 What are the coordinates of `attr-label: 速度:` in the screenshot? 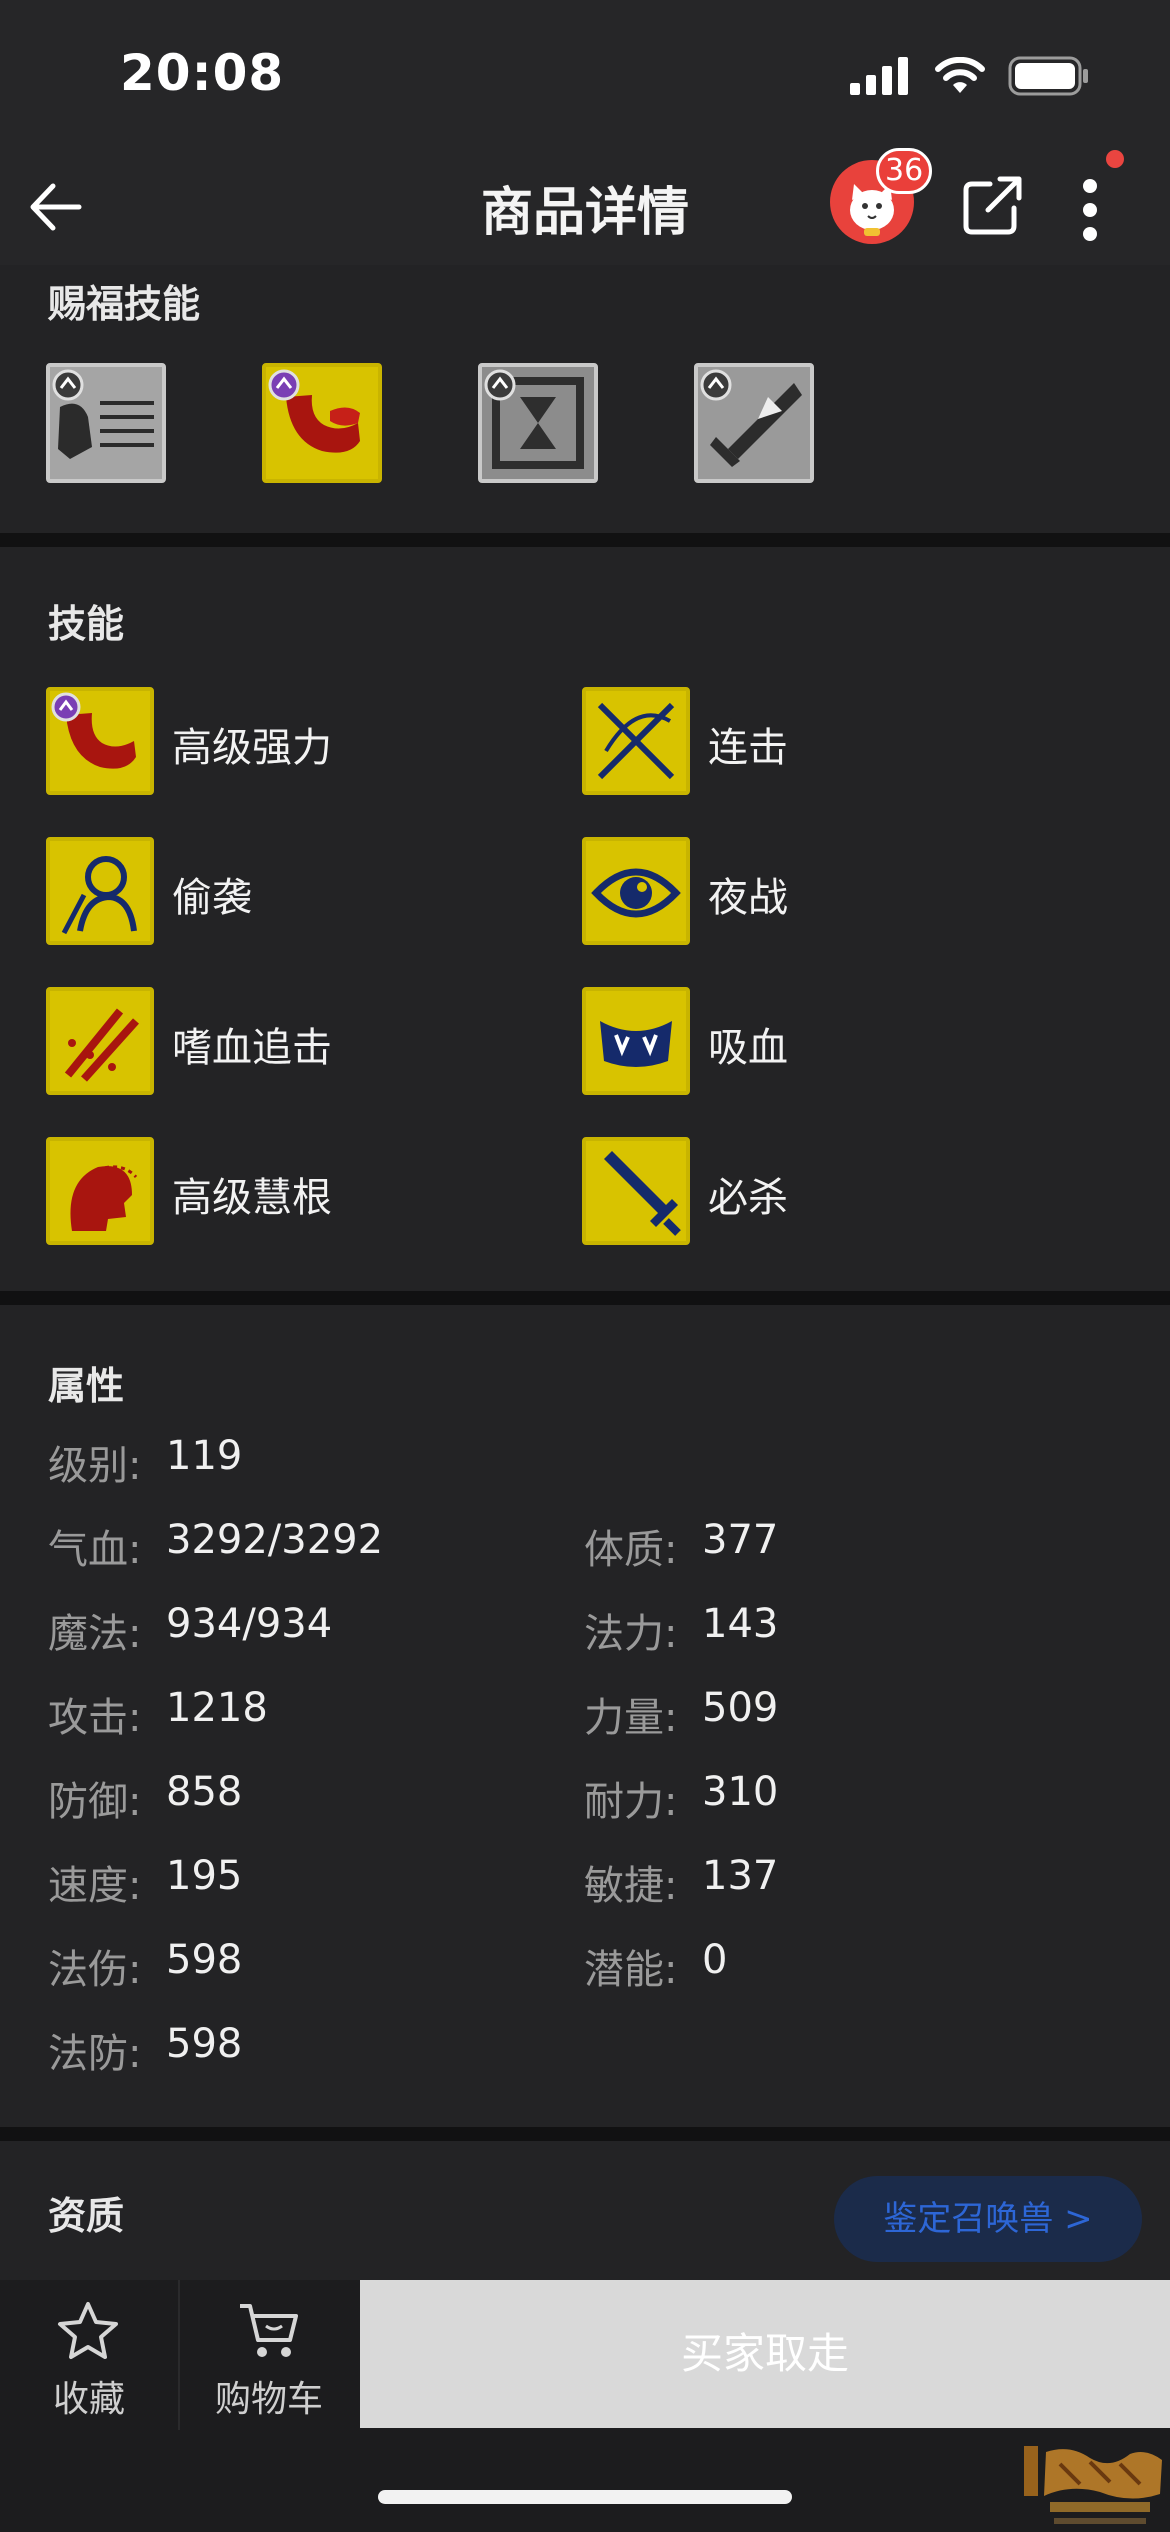 It's located at (95, 1886).